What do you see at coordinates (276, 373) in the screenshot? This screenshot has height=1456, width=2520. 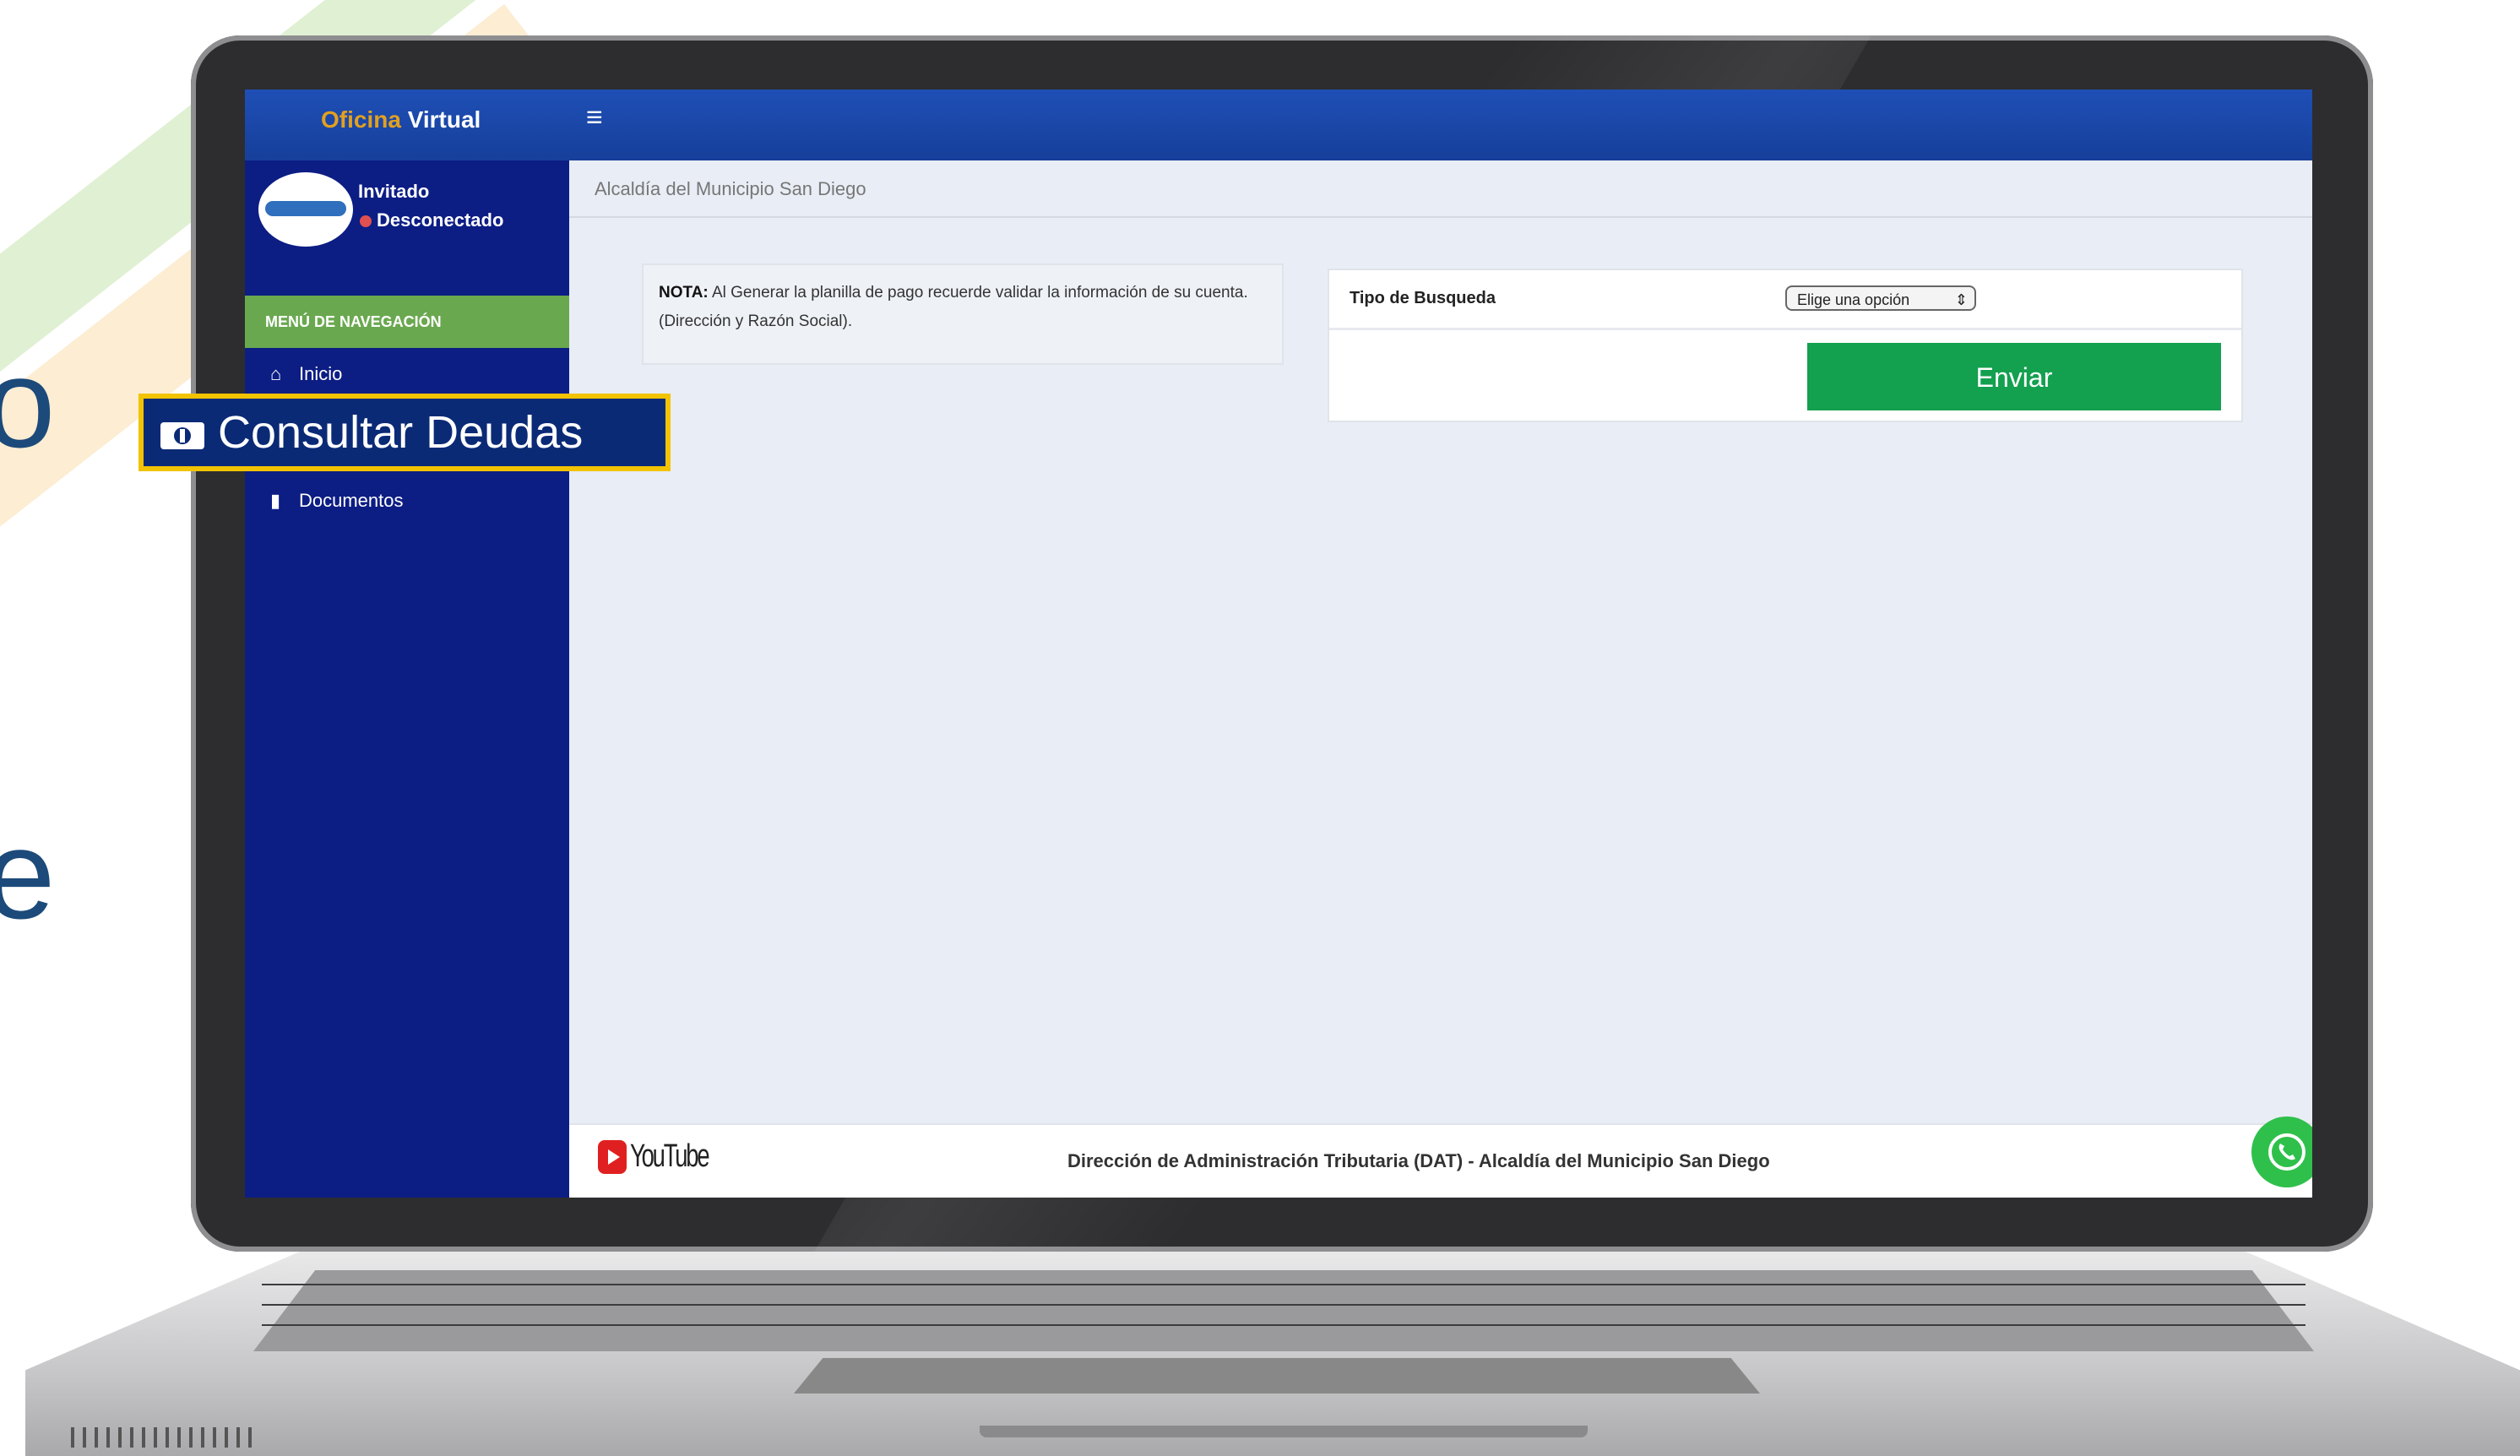 I see `home-icon: ⌂` at bounding box center [276, 373].